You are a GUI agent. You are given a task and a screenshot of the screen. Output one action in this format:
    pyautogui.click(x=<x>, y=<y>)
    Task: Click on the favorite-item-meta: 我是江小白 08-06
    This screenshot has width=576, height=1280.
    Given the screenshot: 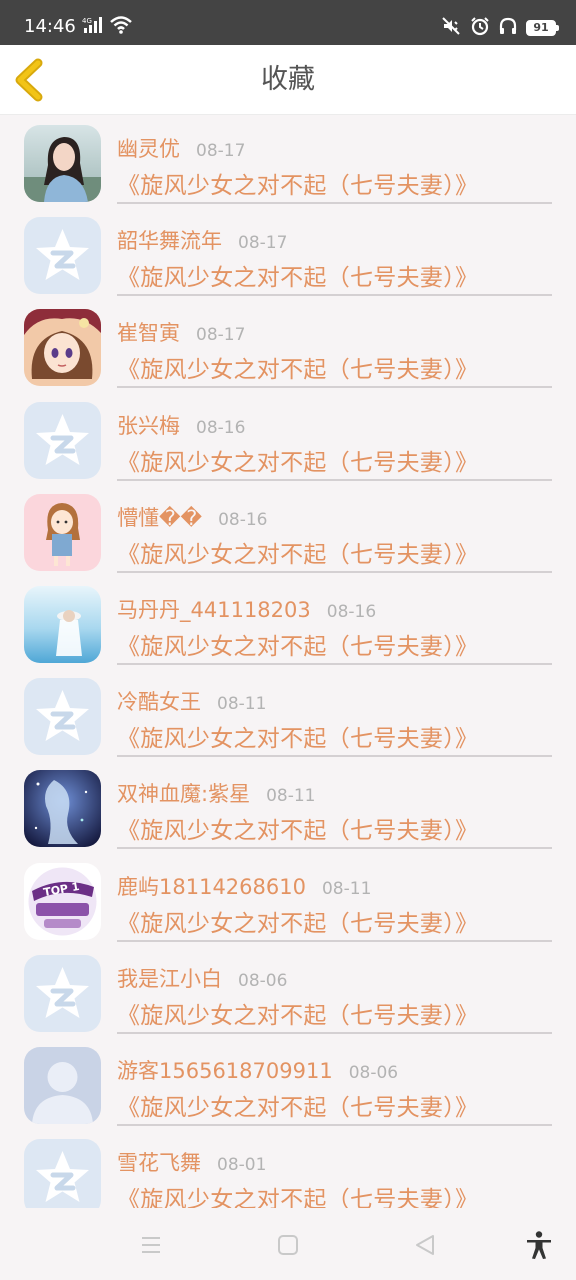 What is the action you would take?
    pyautogui.click(x=202, y=978)
    